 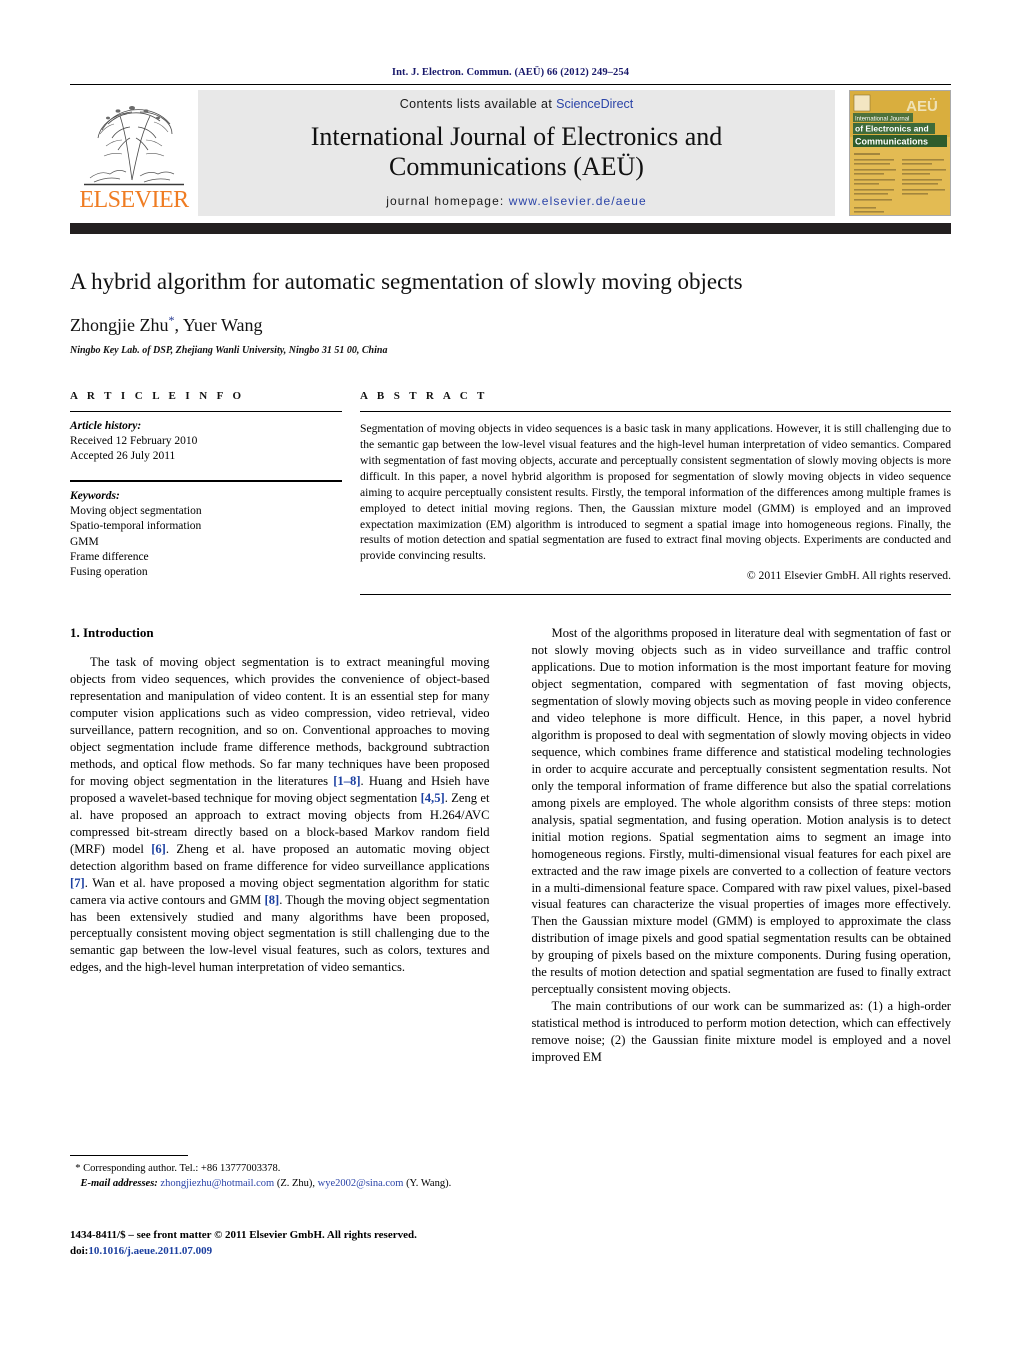 What do you see at coordinates (922, 106) in the screenshot?
I see `svg-text: AEÜ` at bounding box center [922, 106].